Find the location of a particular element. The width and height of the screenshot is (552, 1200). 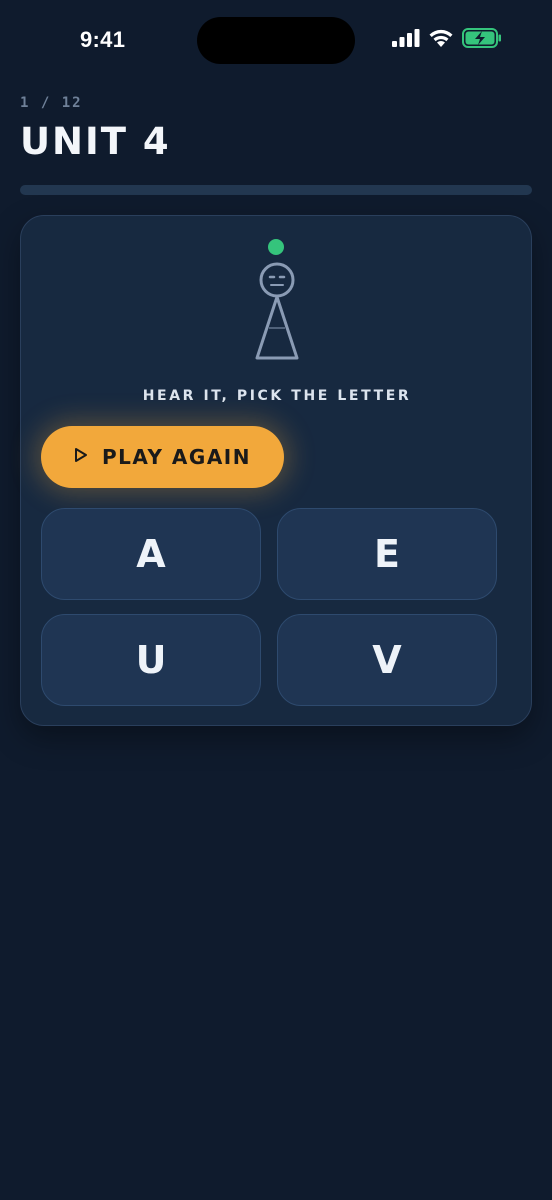

progress-bar is located at coordinates (276, 190).